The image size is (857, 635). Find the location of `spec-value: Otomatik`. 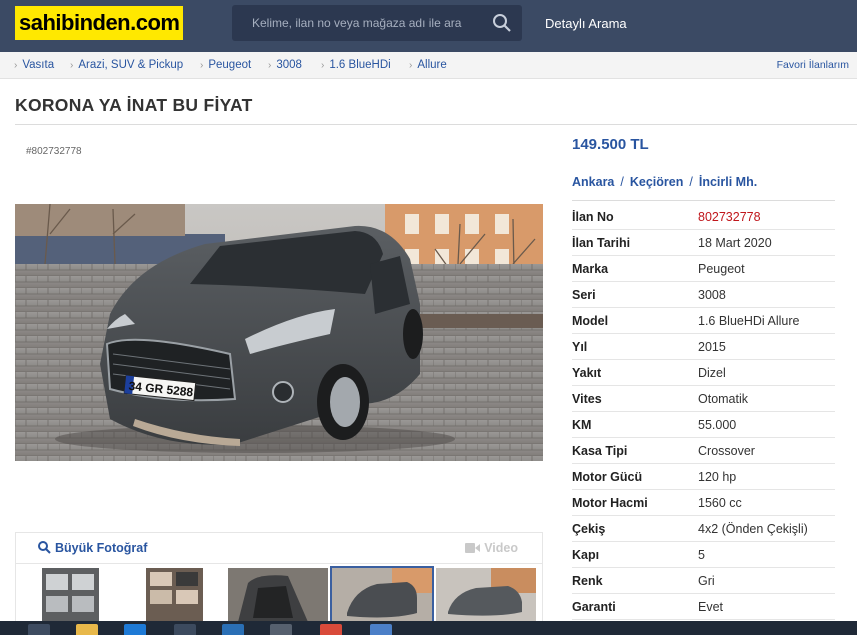

spec-value: Otomatik is located at coordinates (723, 399).